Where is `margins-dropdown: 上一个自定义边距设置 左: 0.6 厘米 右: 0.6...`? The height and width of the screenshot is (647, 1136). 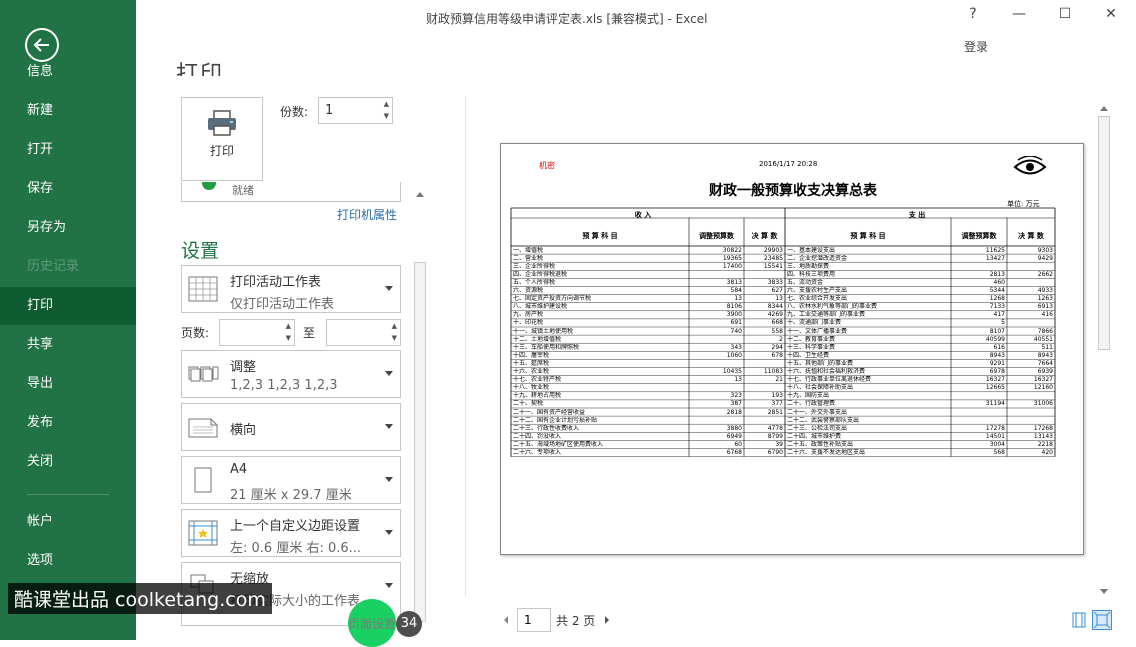 margins-dropdown: 上一个自定义边距设置 左: 0.6 厘米 右: 0.6... is located at coordinates (291, 533).